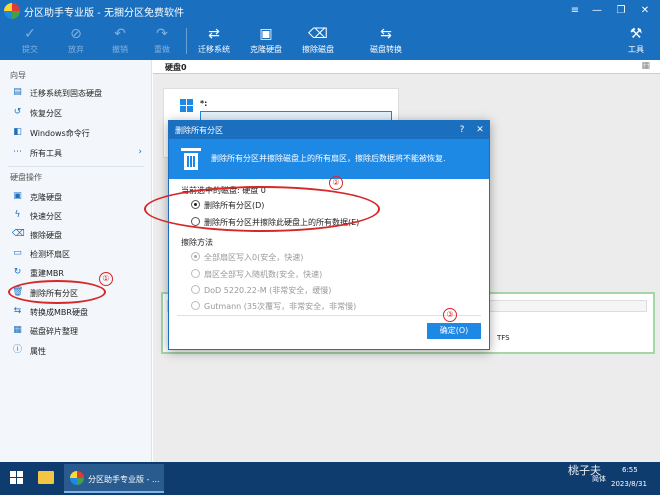 This screenshot has width=660, height=495. What do you see at coordinates (330, 11) in the screenshot?
I see `title-bar: 分区助手专业版 - 无捆分区免费软件 ≡ — ❐ ✕` at bounding box center [330, 11].